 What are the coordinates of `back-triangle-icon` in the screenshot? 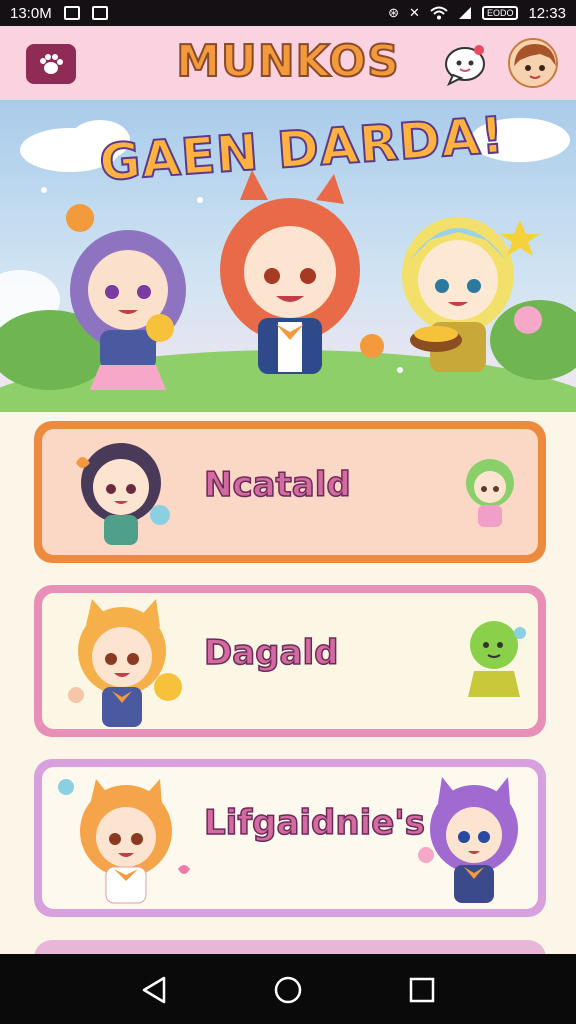 It's located at (154, 990).